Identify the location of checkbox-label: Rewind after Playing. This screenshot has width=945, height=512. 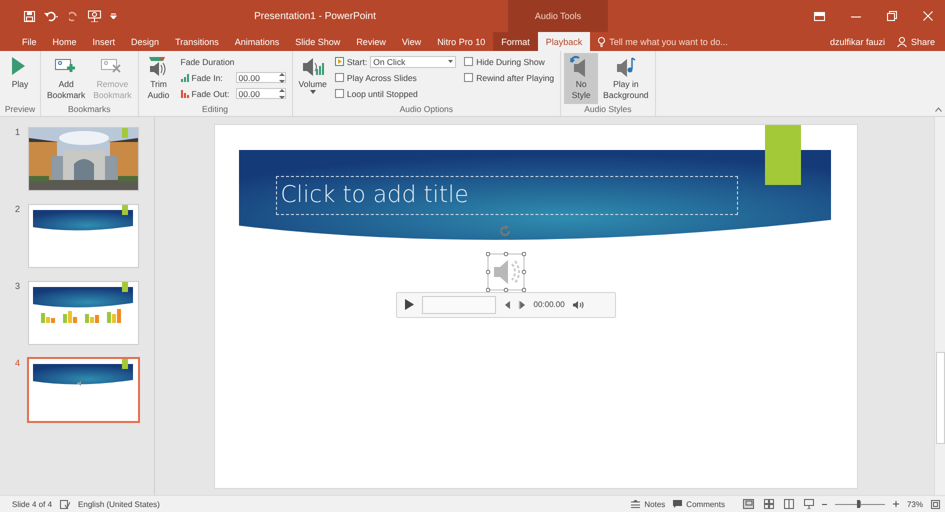
(515, 77).